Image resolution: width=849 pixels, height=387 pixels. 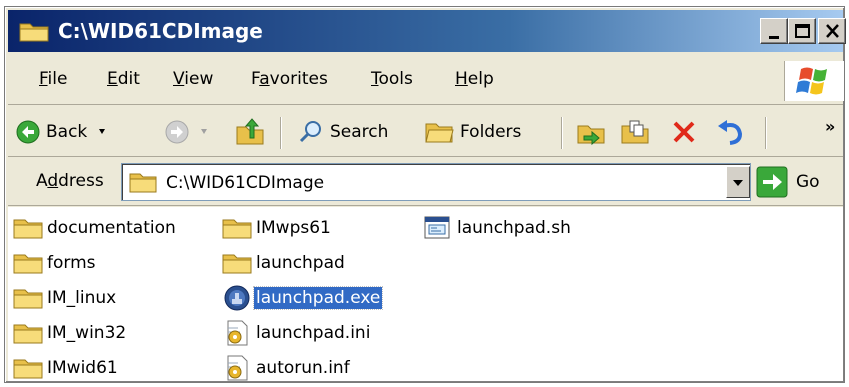 I want to click on address-label: Address, so click(x=70, y=181).